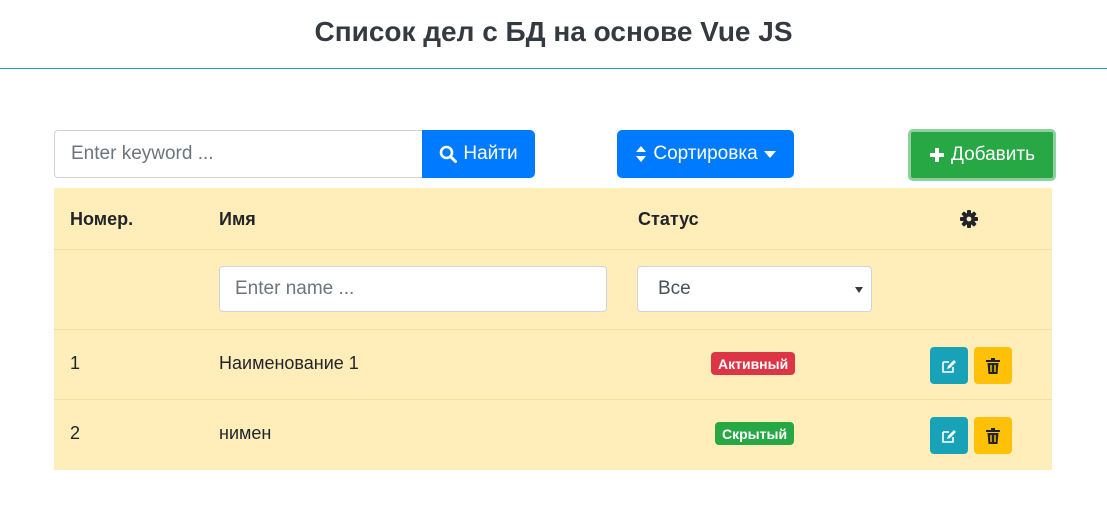  Describe the element at coordinates (674, 288) in the screenshot. I see `status-filter-value: Все` at that location.